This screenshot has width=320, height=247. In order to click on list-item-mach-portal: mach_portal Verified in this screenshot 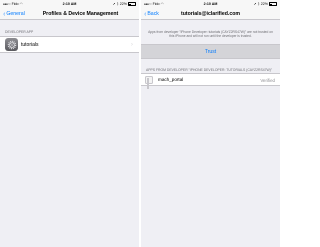, I will do `click(210, 81)`.